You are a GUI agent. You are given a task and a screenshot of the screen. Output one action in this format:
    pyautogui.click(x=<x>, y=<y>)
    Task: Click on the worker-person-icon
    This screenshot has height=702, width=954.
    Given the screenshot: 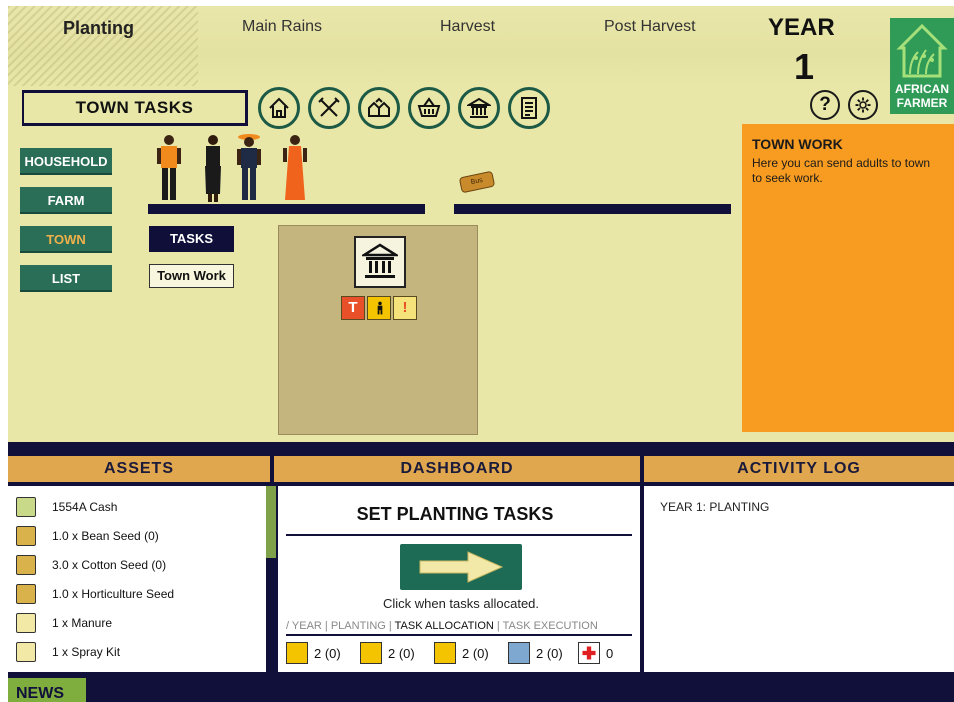 What is the action you would take?
    pyautogui.click(x=379, y=308)
    